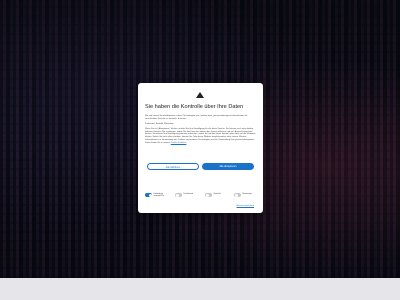  What do you see at coordinates (217, 193) in the screenshot?
I see `toggle-label-statistics: Statistik` at bounding box center [217, 193].